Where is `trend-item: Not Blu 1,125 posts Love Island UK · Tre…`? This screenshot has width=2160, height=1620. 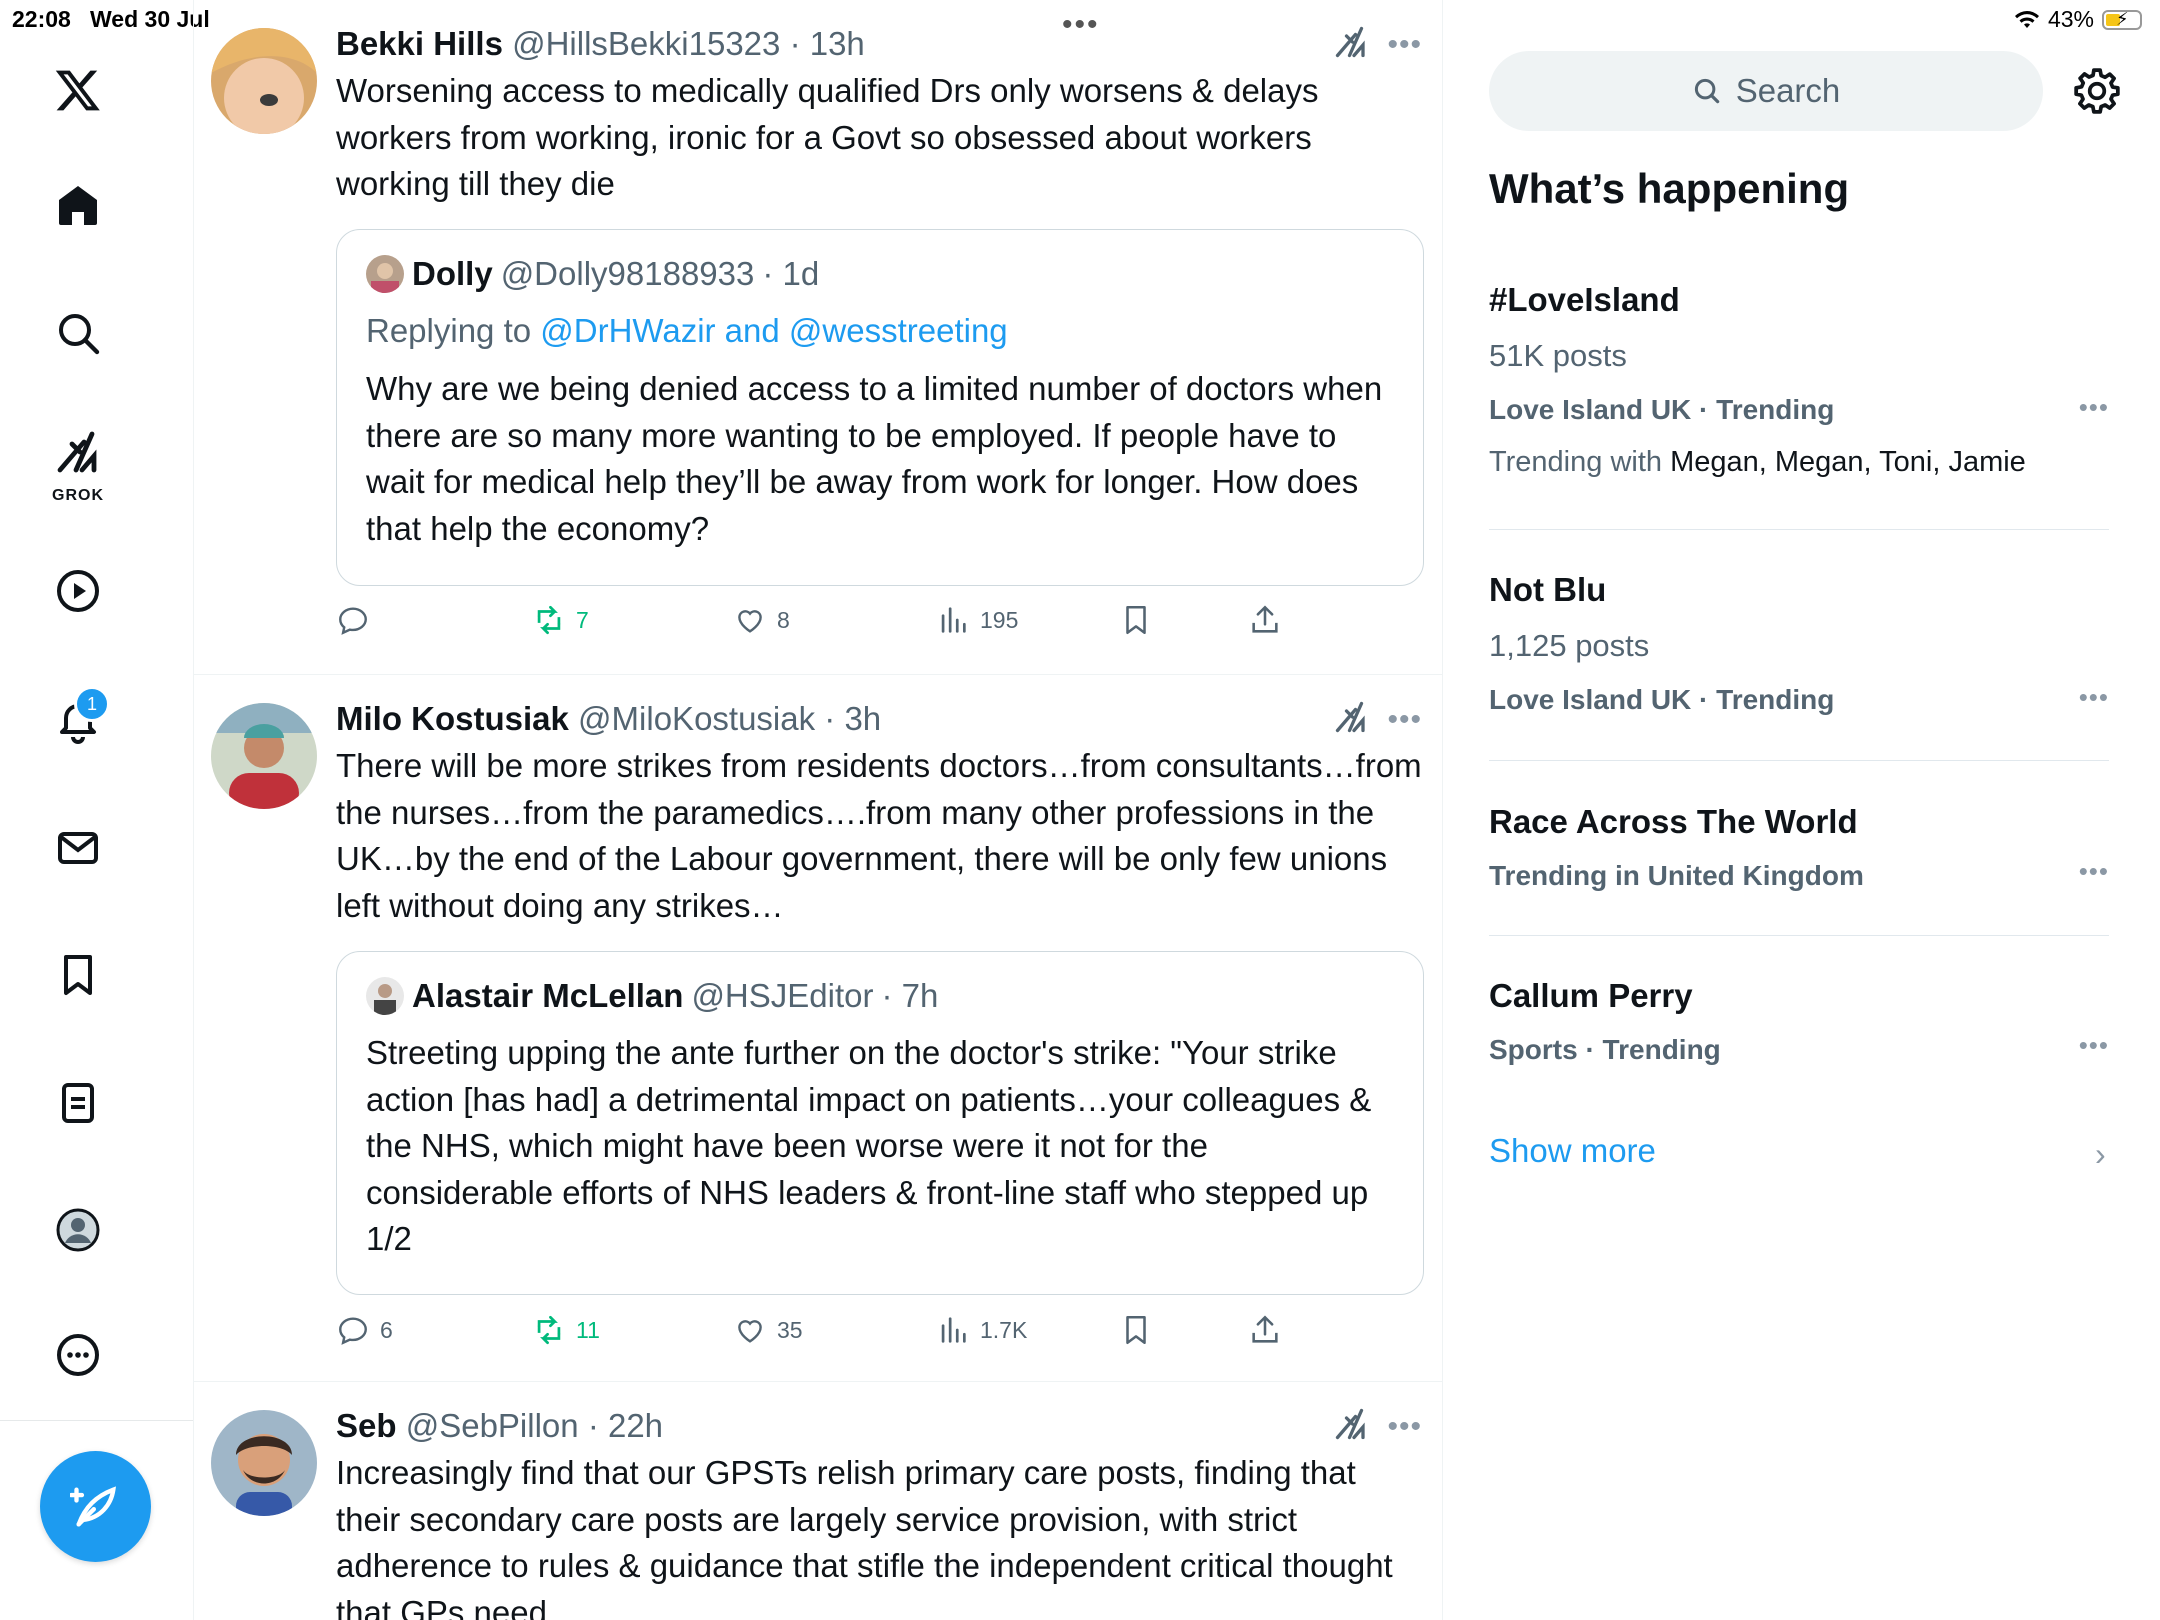
trend-item: Not Blu 1,125 posts Love Island UK · Tre… is located at coordinates (1799, 644).